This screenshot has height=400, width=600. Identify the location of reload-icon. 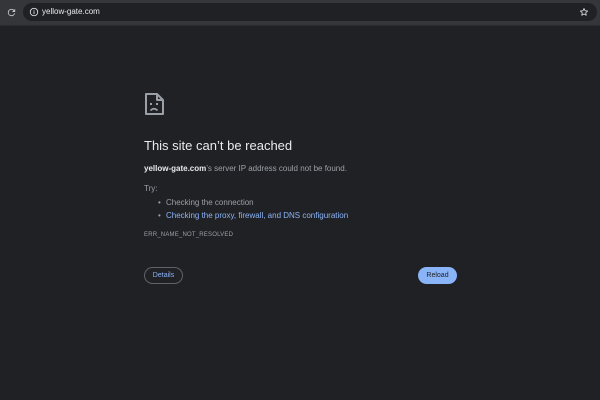
(11, 12).